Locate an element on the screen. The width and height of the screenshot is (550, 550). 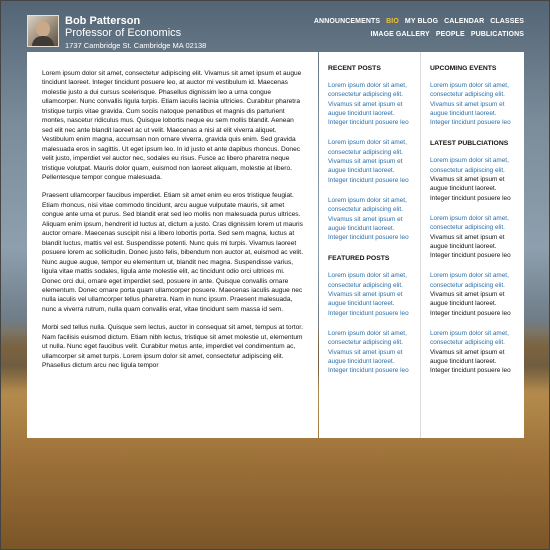
featured-posts-title: FEATURED POSTS is located at coordinates (359, 259).